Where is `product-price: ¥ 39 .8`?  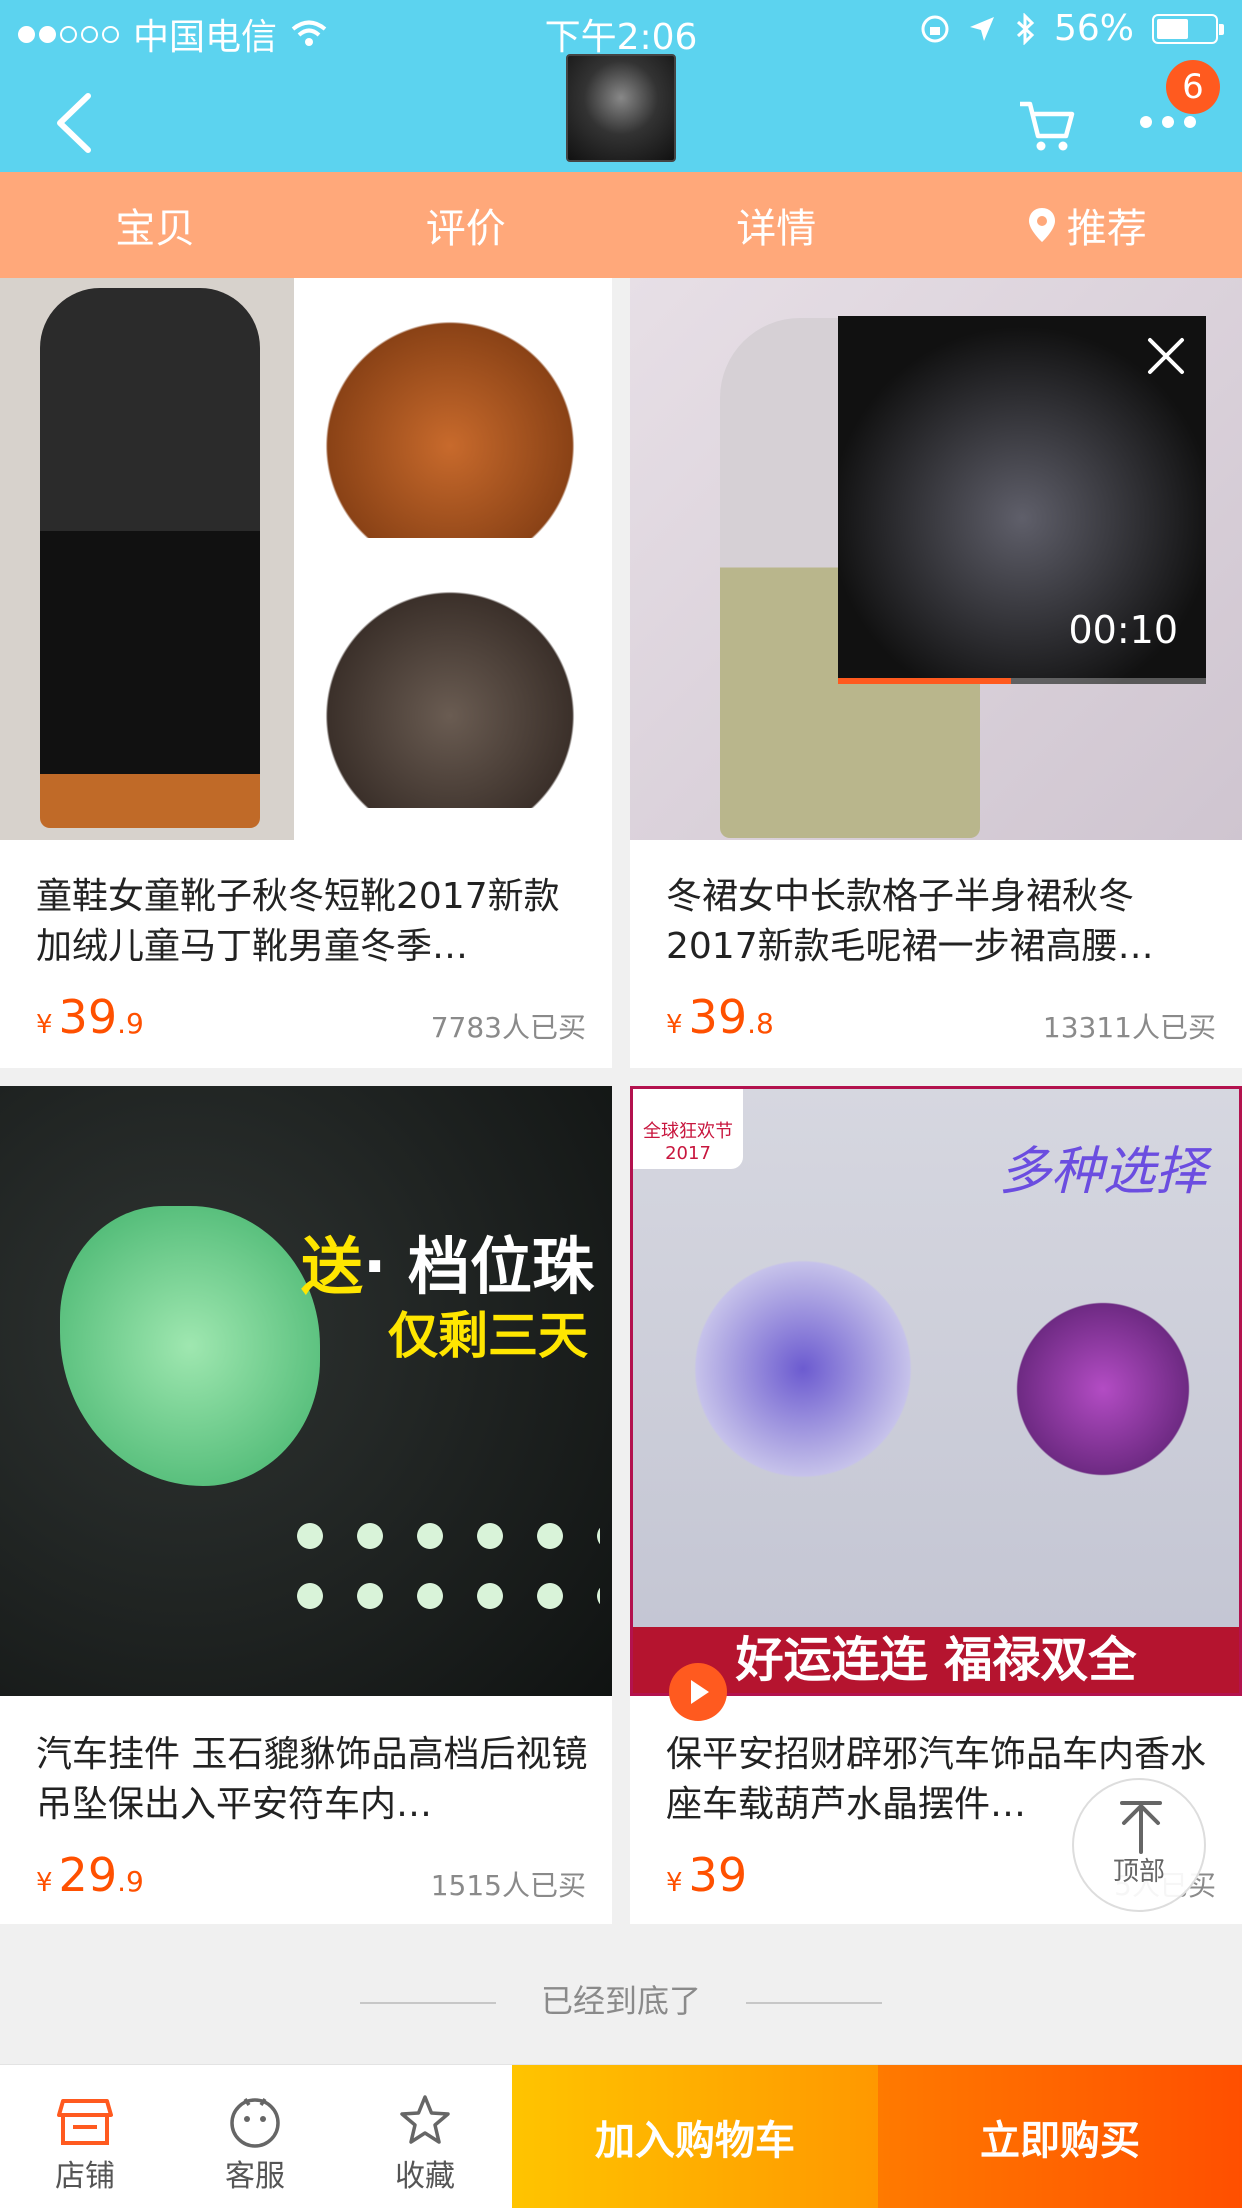 product-price: ¥ 39 .8 is located at coordinates (720, 1017).